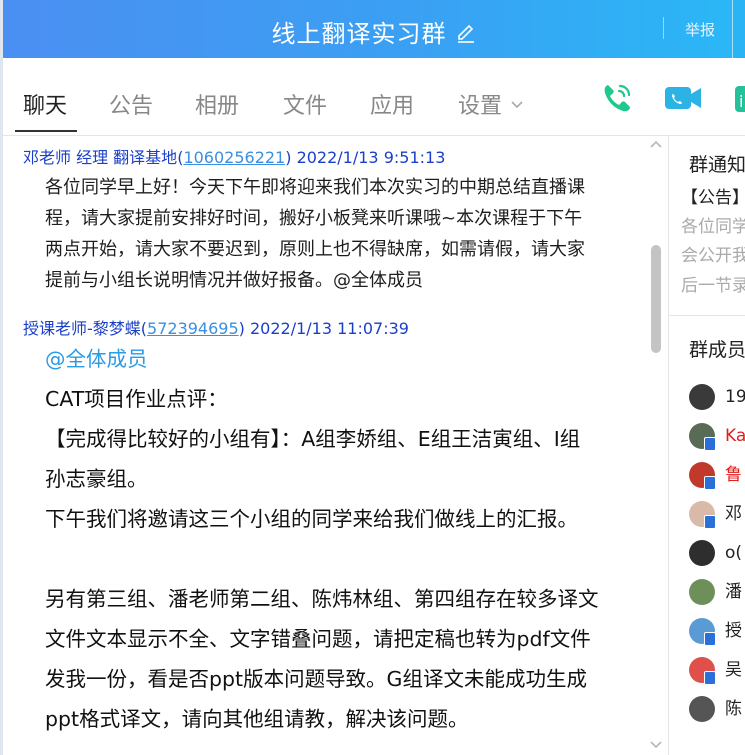  I want to click on member-name: 邓, so click(733, 514).